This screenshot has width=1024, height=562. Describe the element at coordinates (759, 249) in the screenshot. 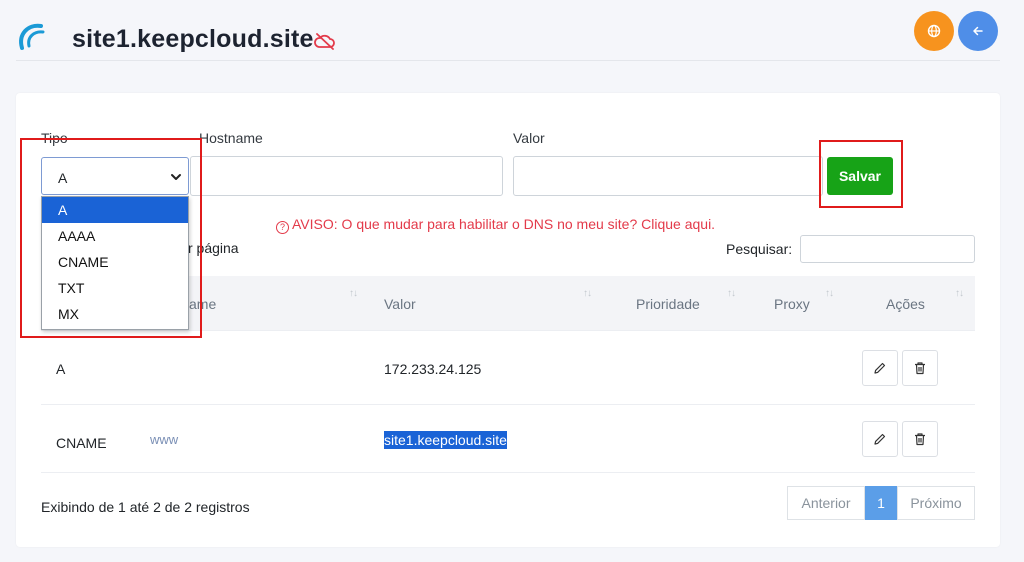

I see `search-label: Pesquisar:` at that location.